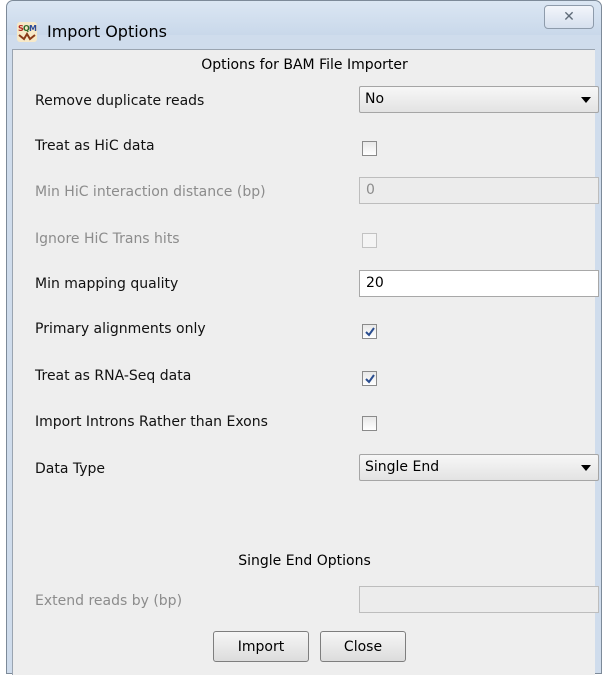 Image resolution: width=602 pixels, height=675 pixels. I want to click on primary-only-checkbox, so click(369, 331).